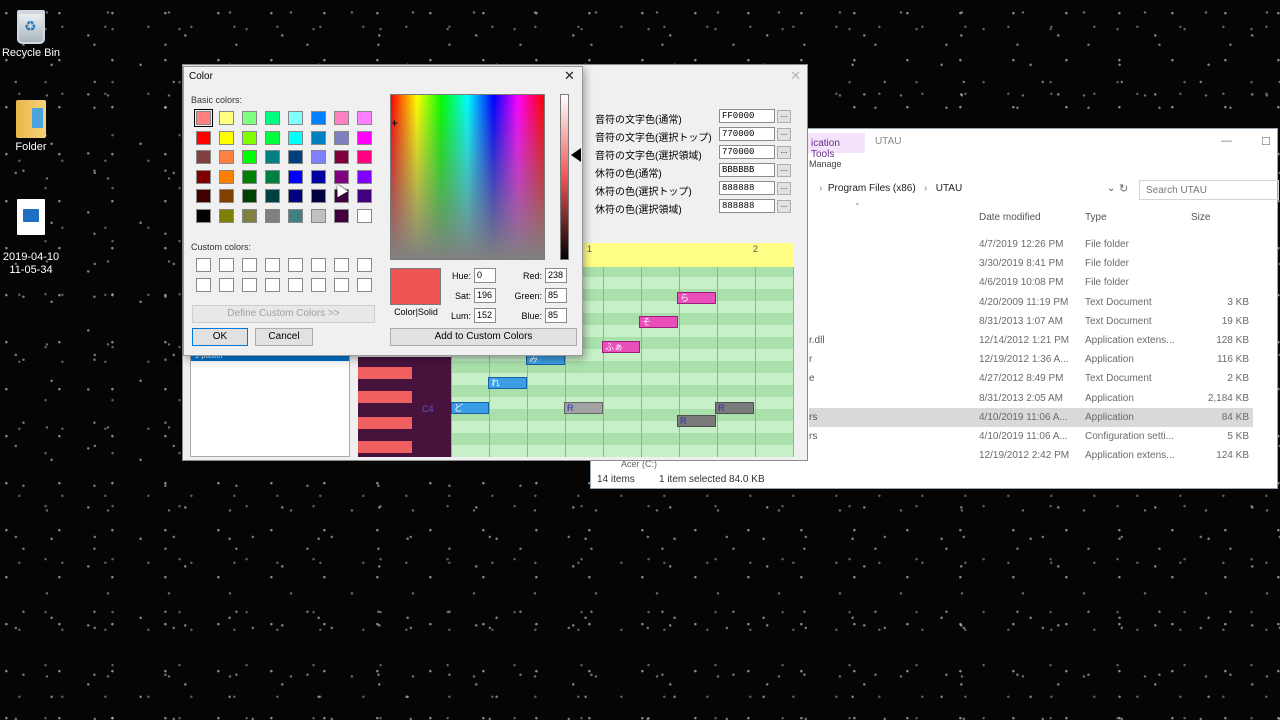 Image resolution: width=1280 pixels, height=720 pixels. Describe the element at coordinates (404, 407) in the screenshot. I see `piano-keyboard: C4` at that location.